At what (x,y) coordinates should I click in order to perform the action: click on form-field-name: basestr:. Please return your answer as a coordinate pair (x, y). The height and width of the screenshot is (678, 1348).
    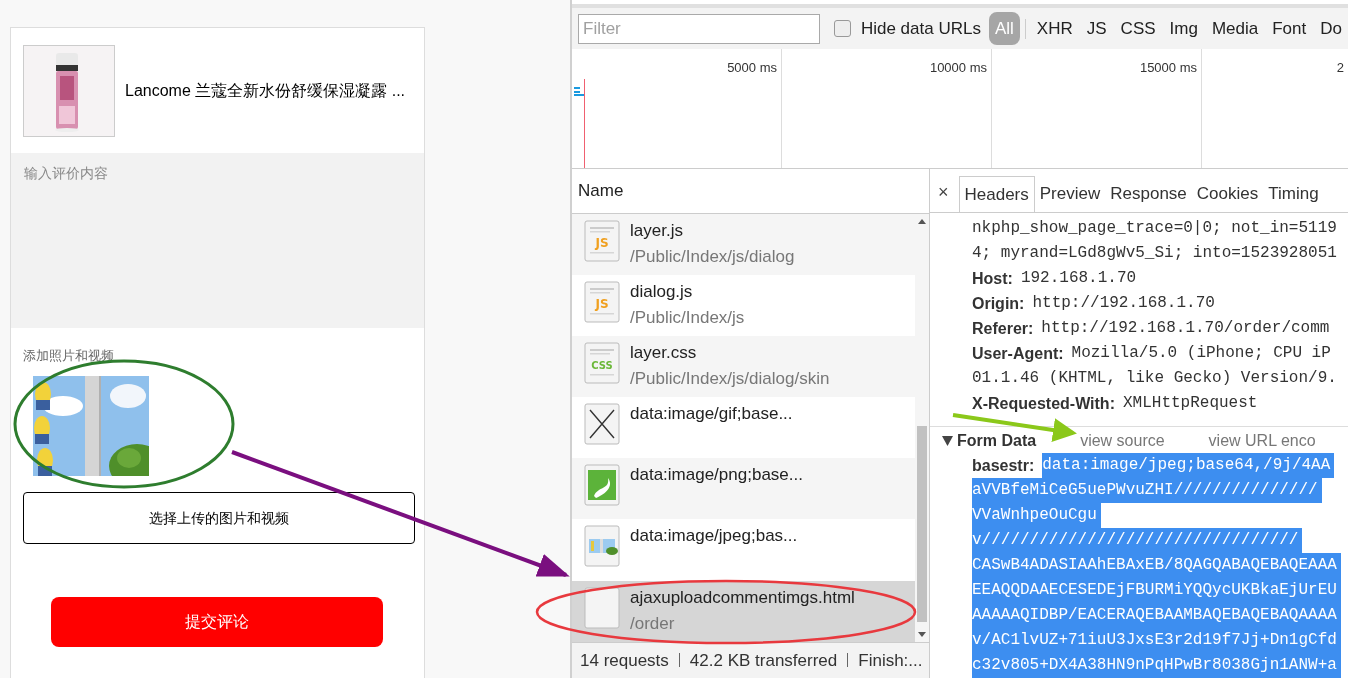
    Looking at the image, I should click on (1004, 466).